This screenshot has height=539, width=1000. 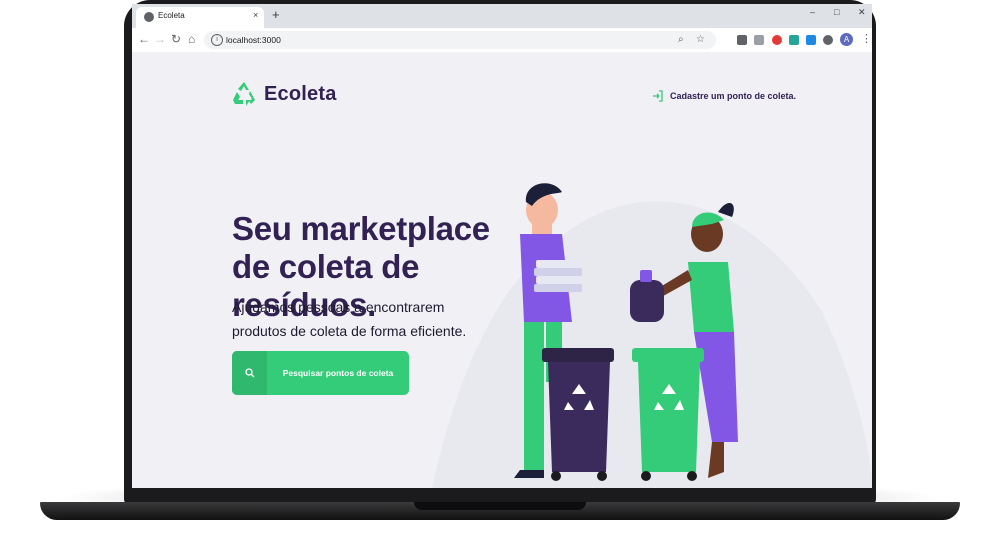 What do you see at coordinates (812, 12) in the screenshot?
I see `minimize-button: –` at bounding box center [812, 12].